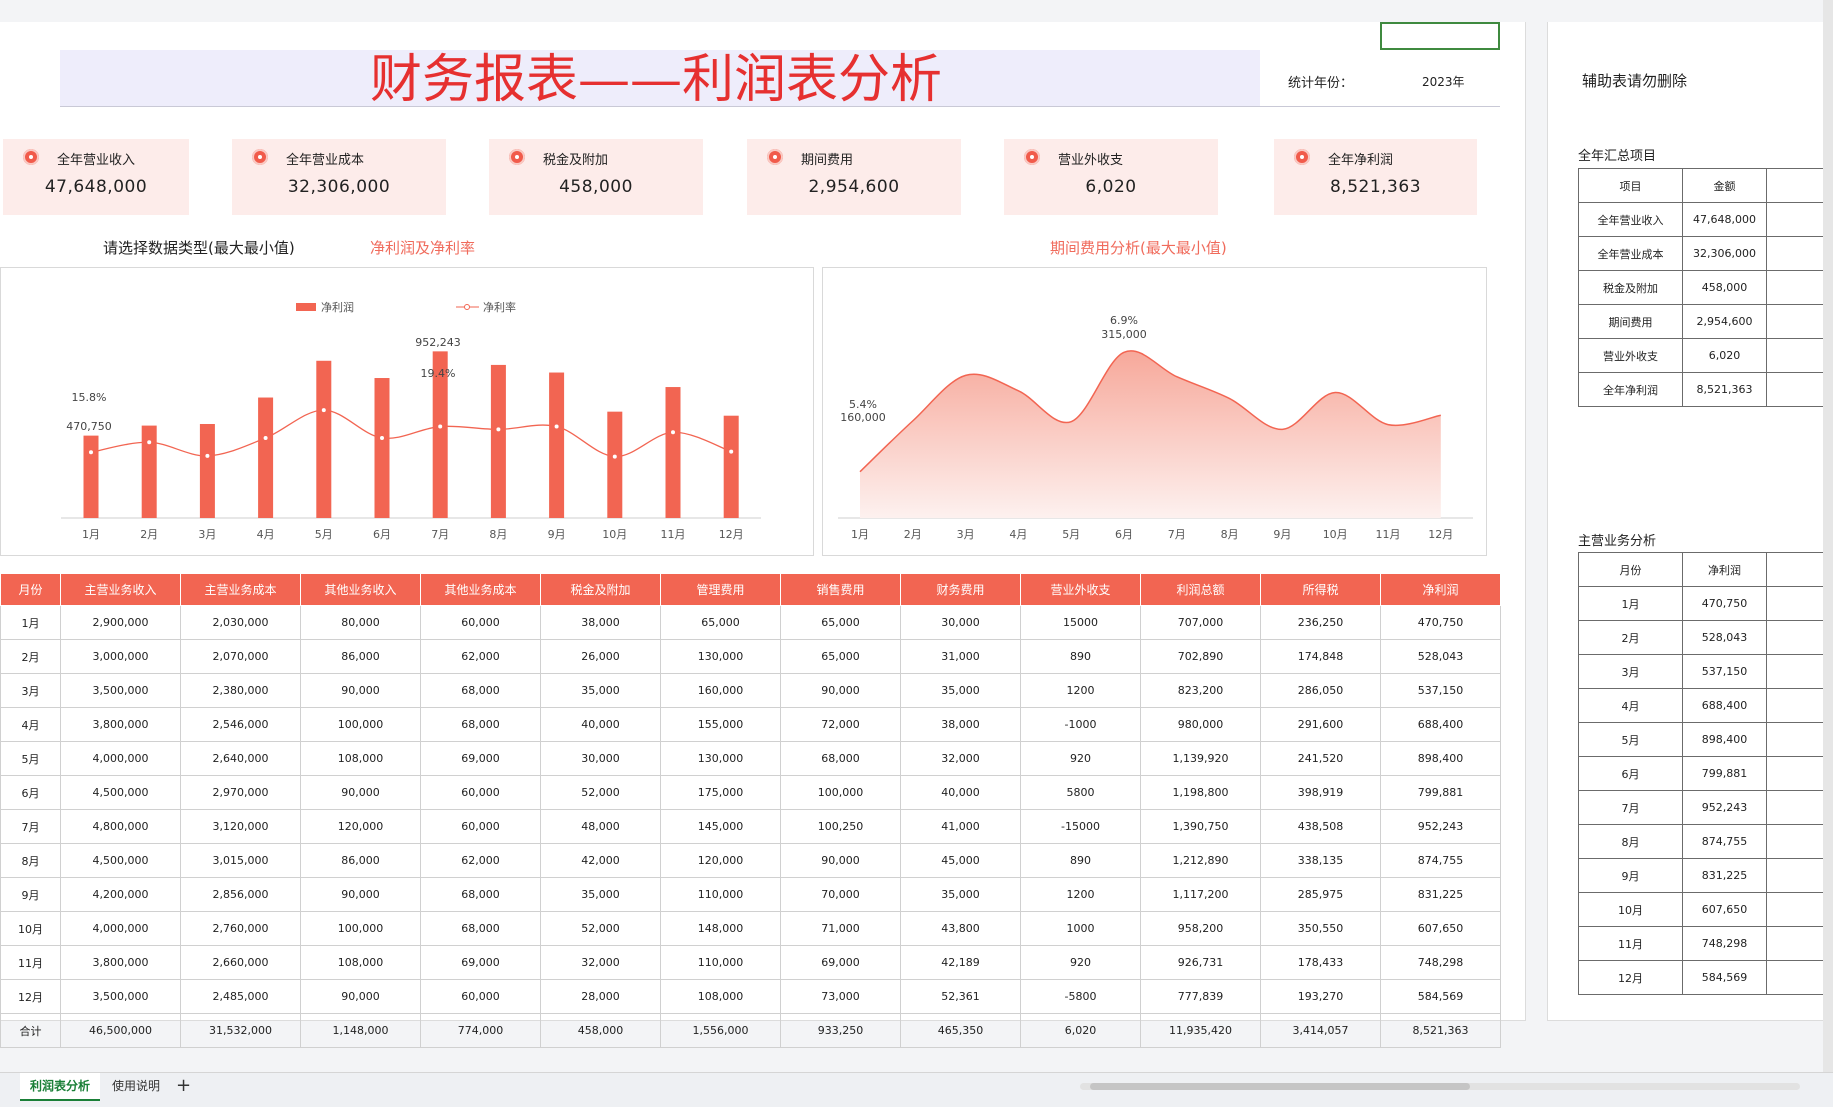  Describe the element at coordinates (1280, 1086) in the screenshot. I see `horizontal-scroll-thumb` at that location.